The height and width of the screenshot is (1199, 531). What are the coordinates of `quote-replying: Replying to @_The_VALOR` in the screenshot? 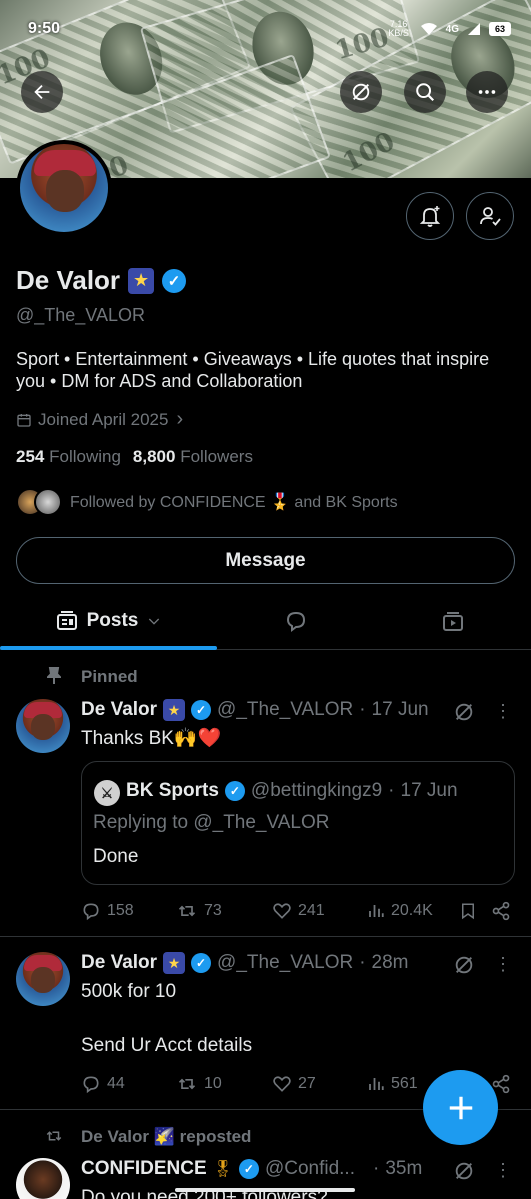 It's located at (211, 822).